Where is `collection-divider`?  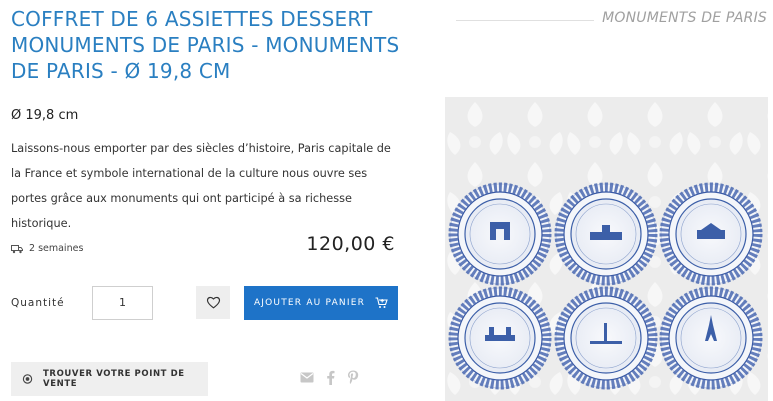 collection-divider is located at coordinates (525, 20).